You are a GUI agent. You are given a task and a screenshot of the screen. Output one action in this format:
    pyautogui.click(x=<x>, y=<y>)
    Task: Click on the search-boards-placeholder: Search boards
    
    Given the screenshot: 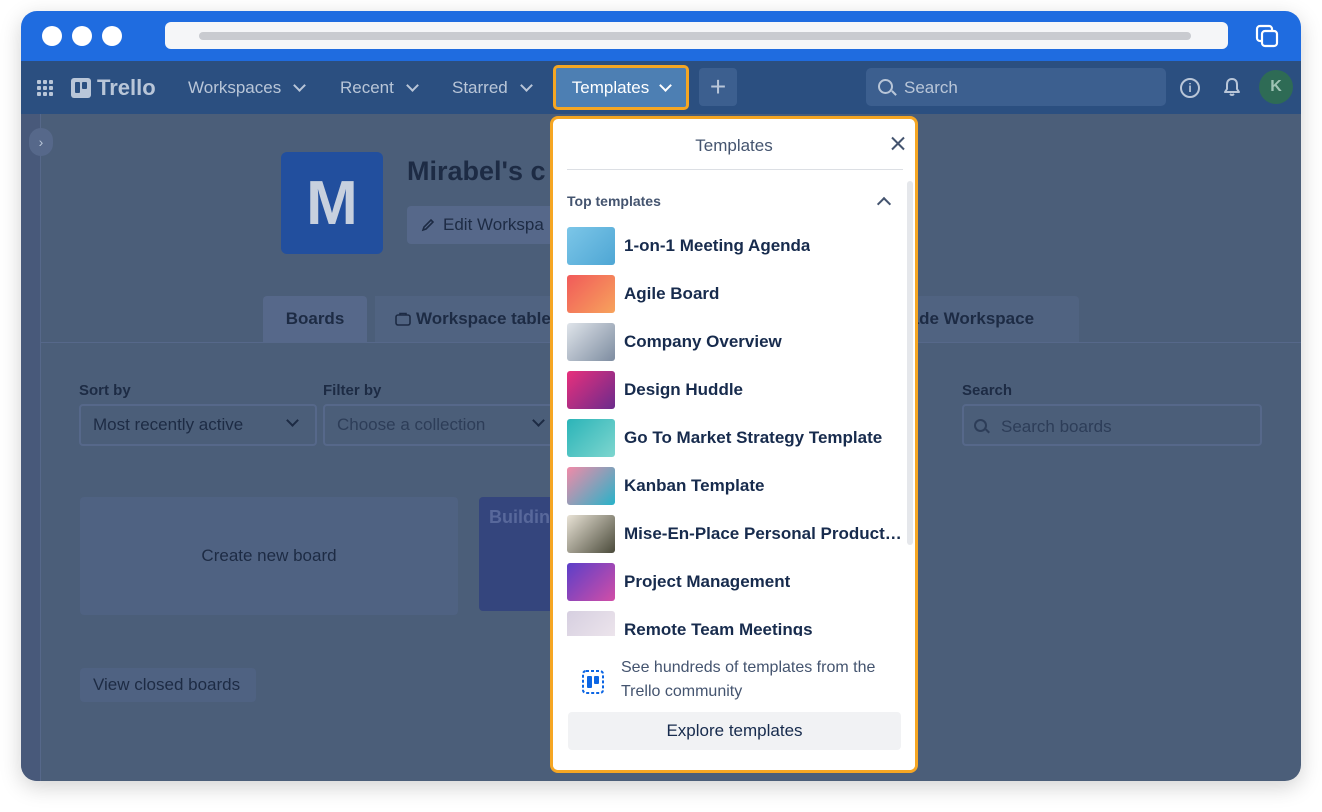 What is the action you would take?
    pyautogui.click(x=1056, y=426)
    